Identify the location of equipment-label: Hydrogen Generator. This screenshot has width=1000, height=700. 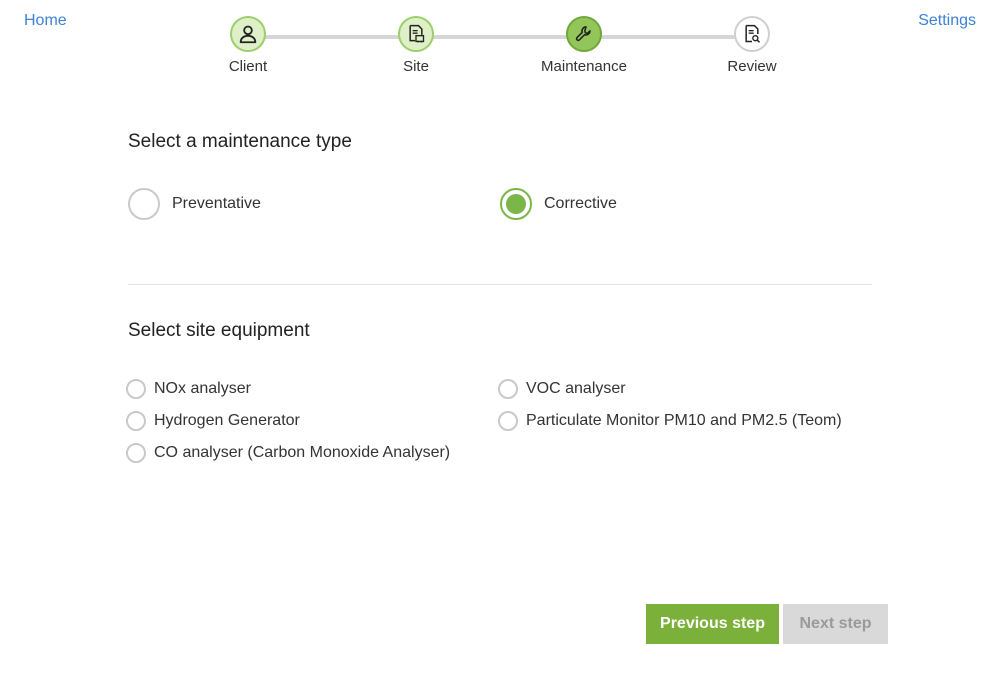
(227, 420).